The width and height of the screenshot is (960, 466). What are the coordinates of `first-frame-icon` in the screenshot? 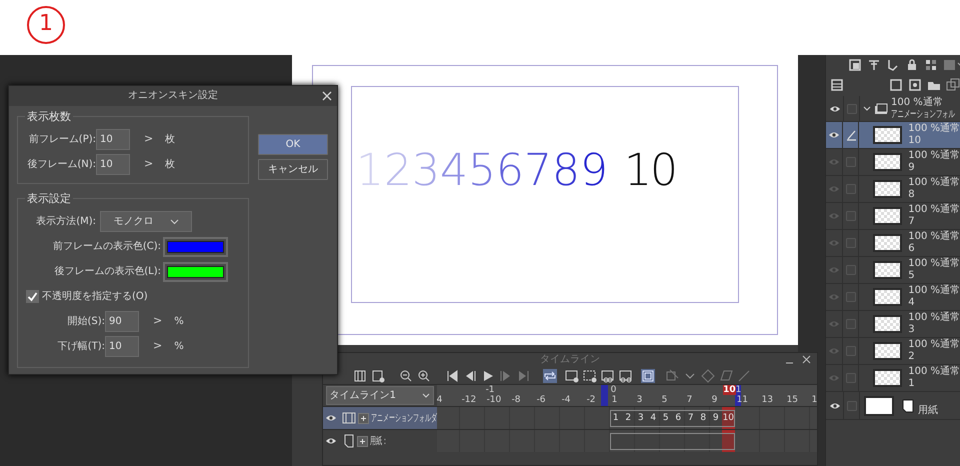 It's located at (452, 375).